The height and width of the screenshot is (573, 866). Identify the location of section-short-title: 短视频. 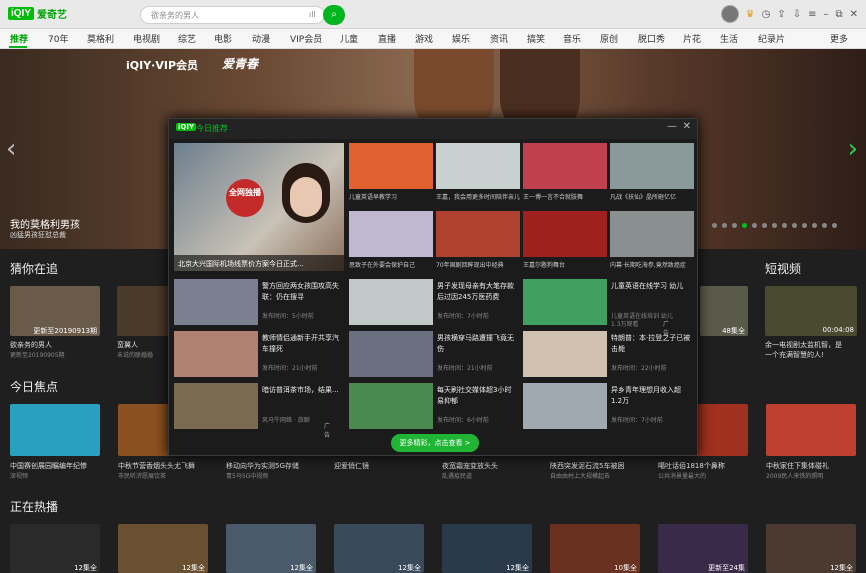
(783, 269).